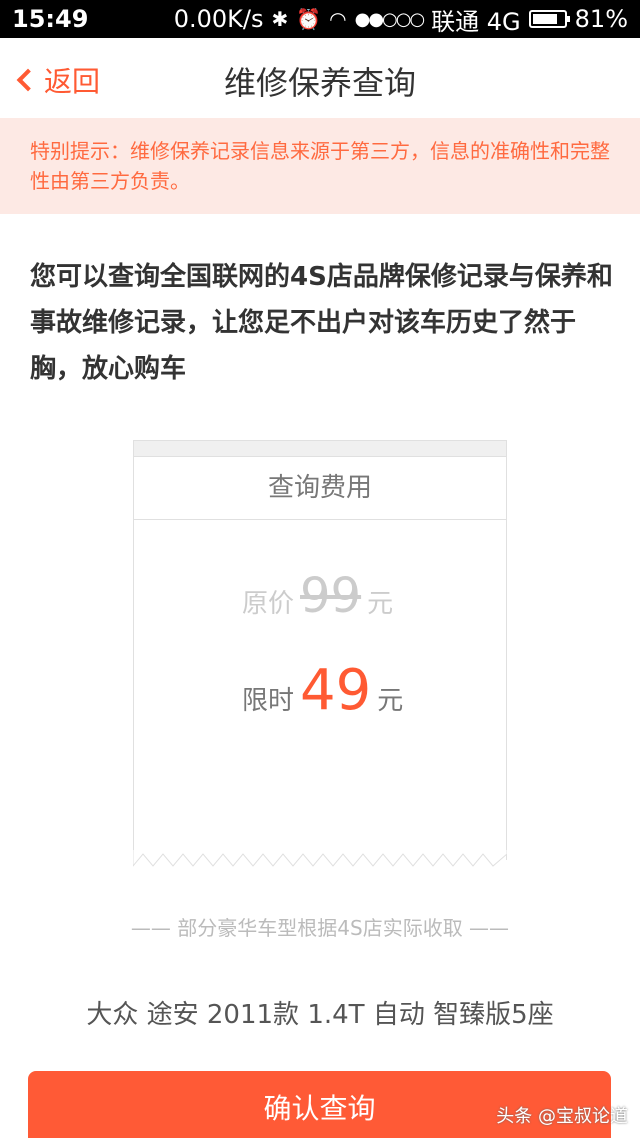 Image resolution: width=640 pixels, height=1138 pixels. I want to click on status-indicators: 0.00K/s ✱ ⏰ ◠ ●●○○○ 联通 4G 81%, so click(401, 19).